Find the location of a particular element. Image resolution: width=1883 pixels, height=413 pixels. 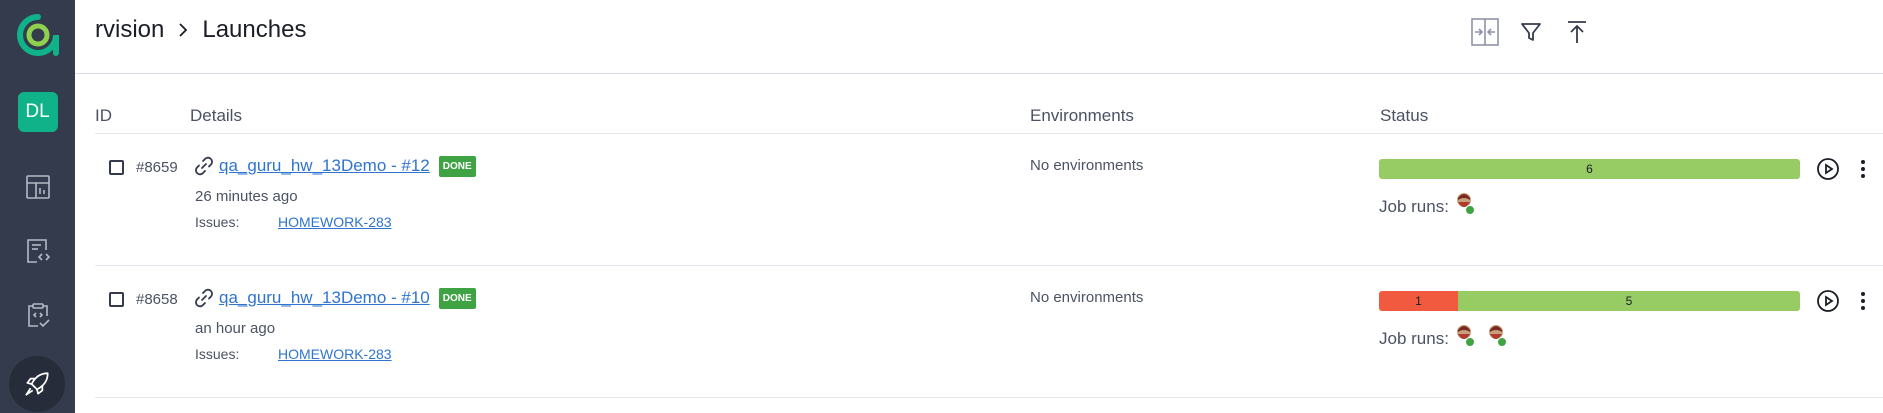

filter-icon is located at coordinates (1531, 32).